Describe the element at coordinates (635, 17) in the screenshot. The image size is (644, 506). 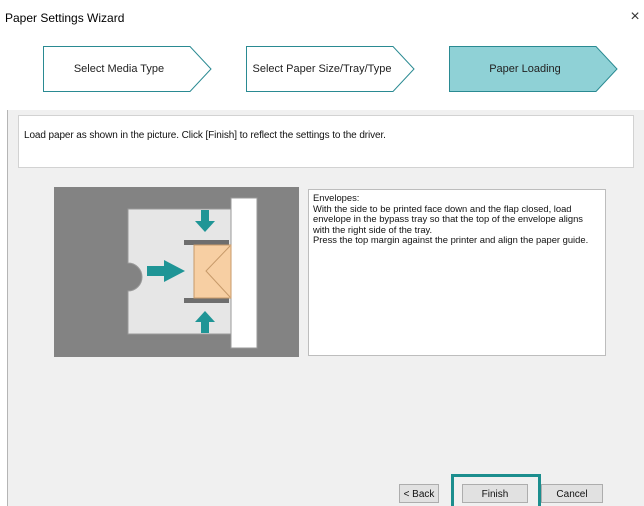
I see `close-icon: ×` at that location.